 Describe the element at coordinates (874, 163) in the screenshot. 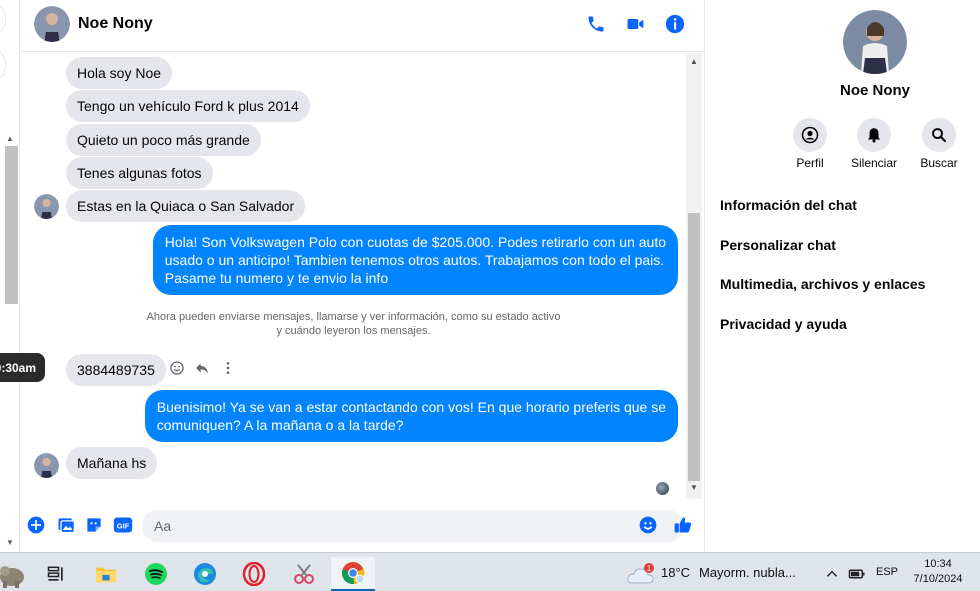

I see `mute-label: Silenciar` at that location.